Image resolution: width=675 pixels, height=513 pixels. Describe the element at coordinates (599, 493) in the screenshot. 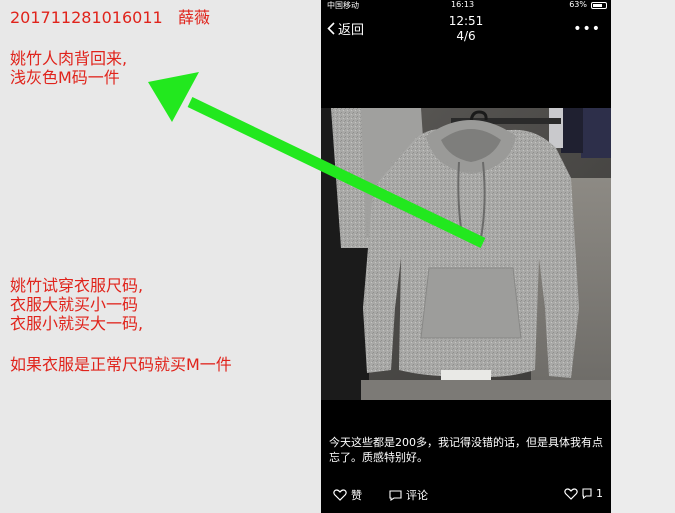

I see `like-count-value: 1` at that location.